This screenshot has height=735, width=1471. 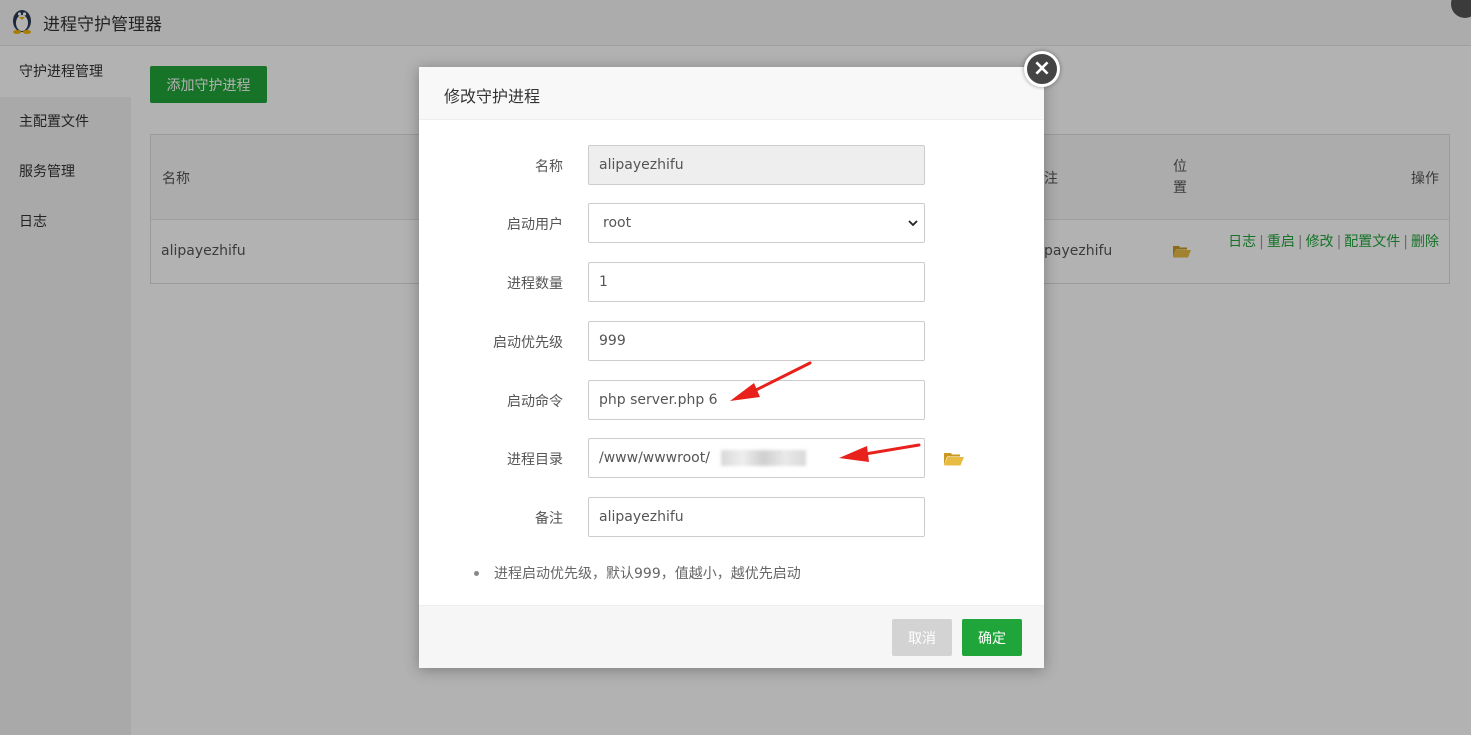 What do you see at coordinates (756, 282) in the screenshot?
I see `process-count-input` at bounding box center [756, 282].